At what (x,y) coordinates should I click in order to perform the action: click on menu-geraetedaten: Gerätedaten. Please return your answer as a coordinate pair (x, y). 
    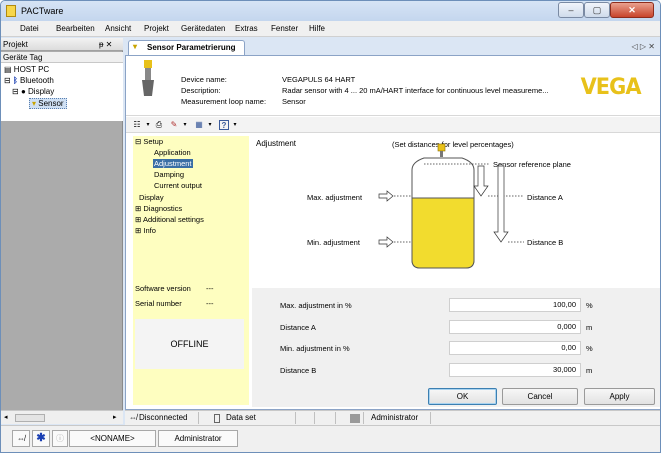
    Looking at the image, I should click on (203, 28).